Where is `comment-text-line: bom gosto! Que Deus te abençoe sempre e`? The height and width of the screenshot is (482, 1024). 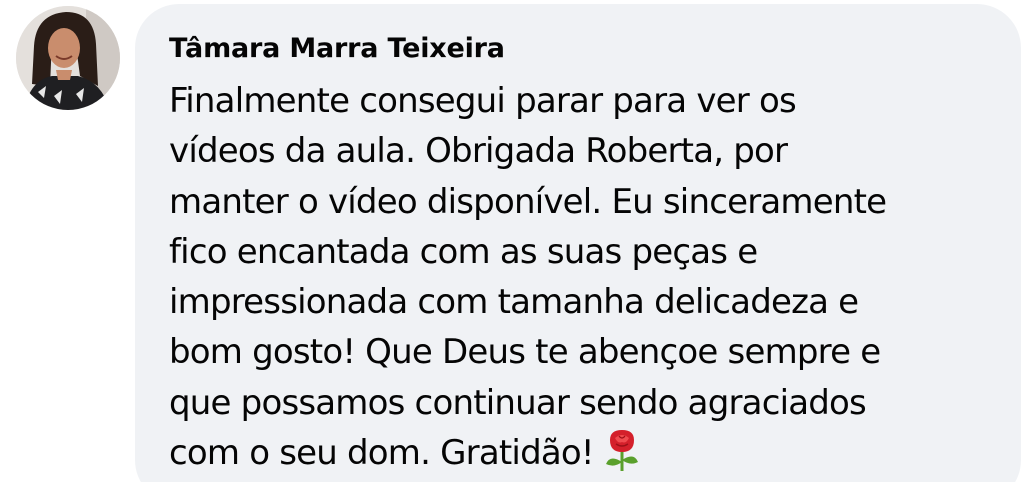
comment-text-line: bom gosto! Que Deus te abençoe sempre e is located at coordinates (525, 352).